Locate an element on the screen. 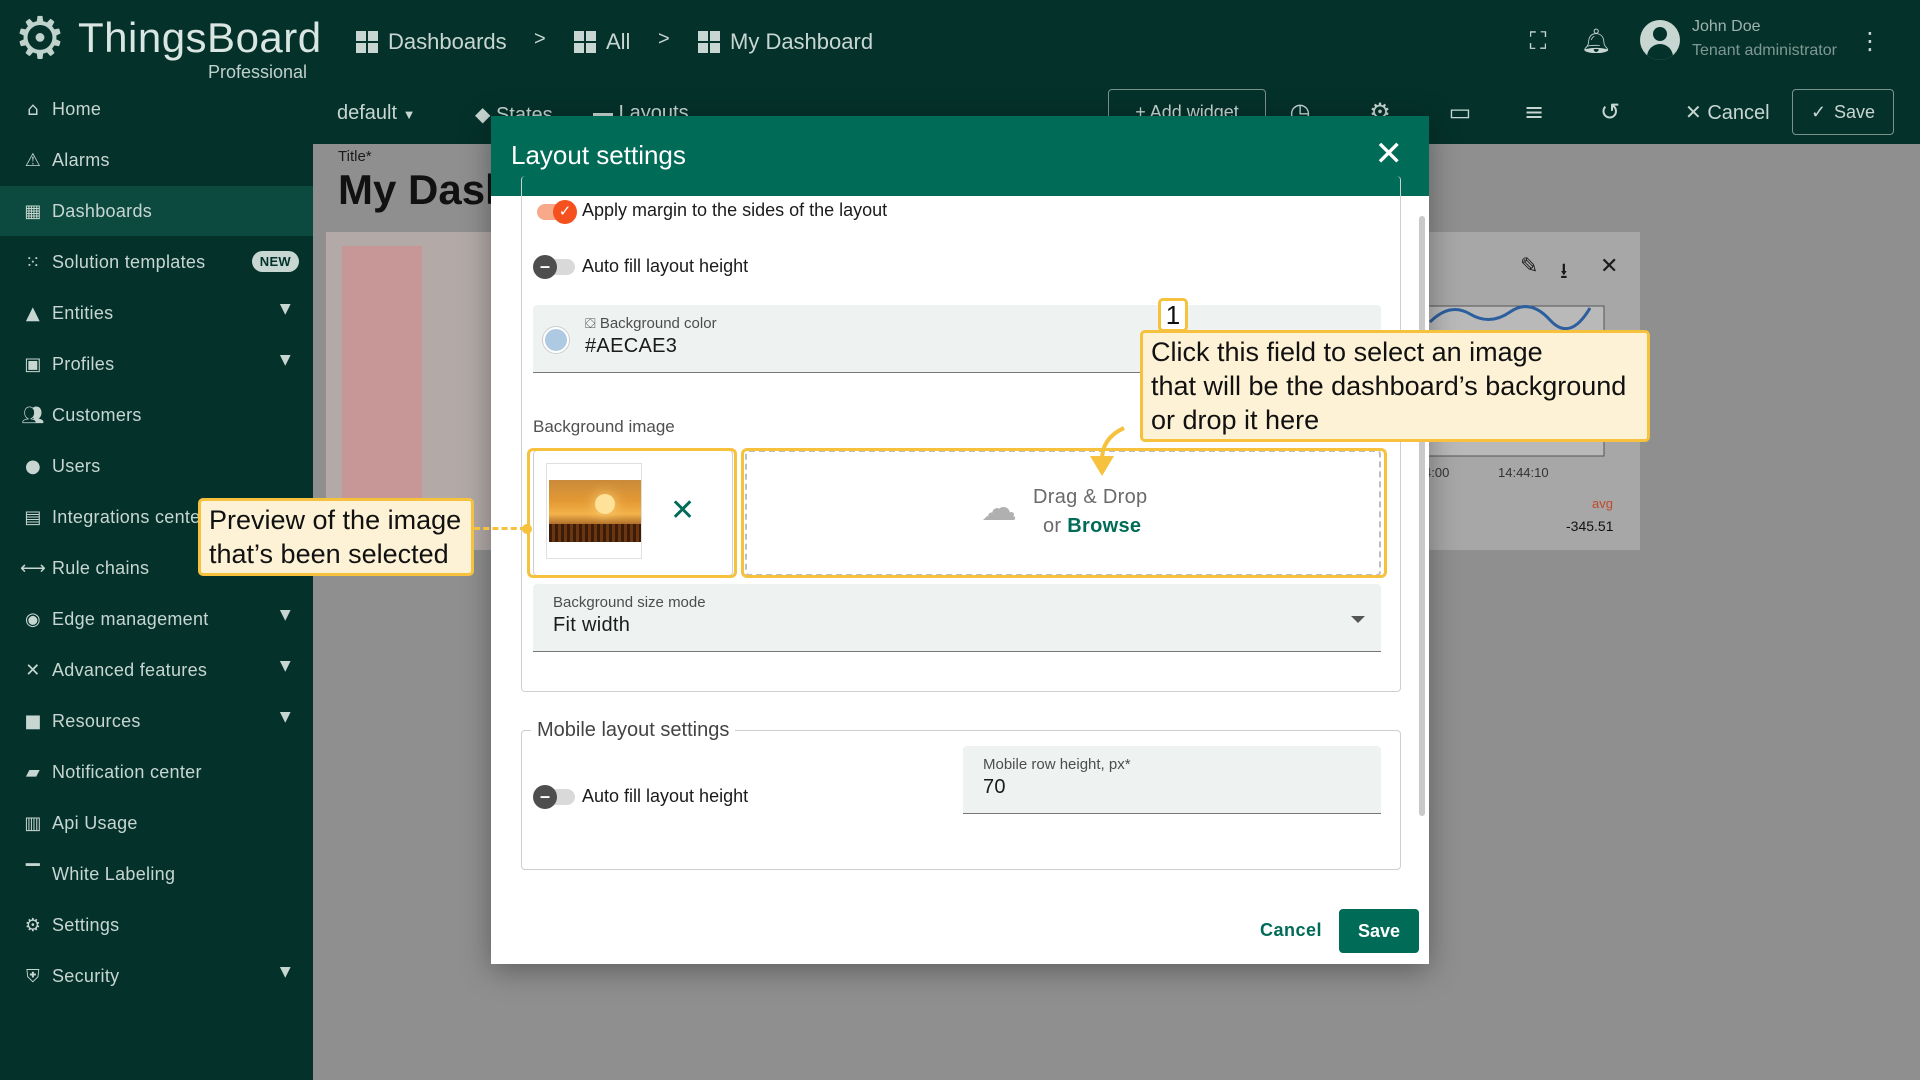  sidebar-item-label: Dashboards is located at coordinates (102, 210).